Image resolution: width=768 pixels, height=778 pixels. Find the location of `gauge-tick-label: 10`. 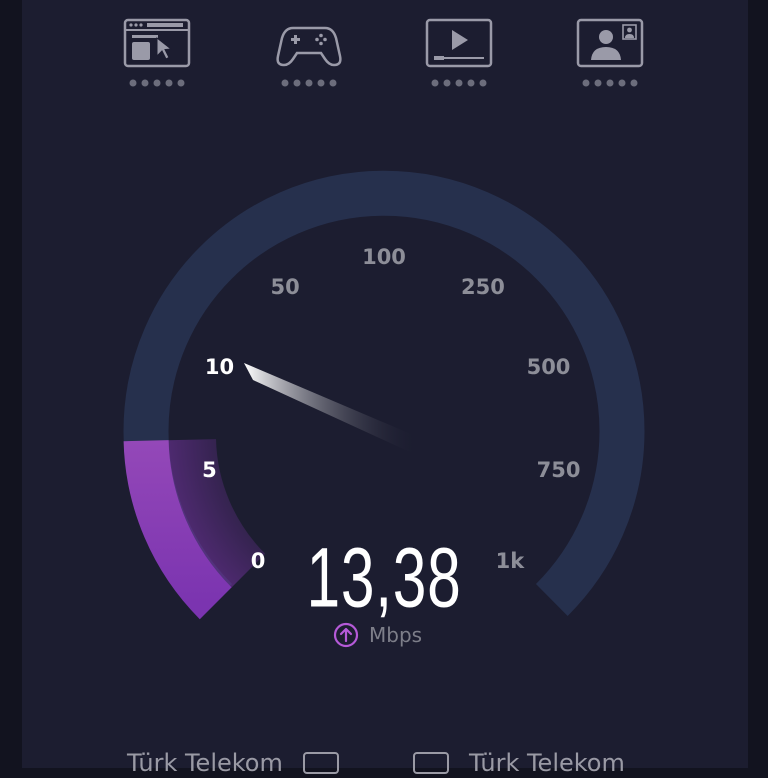

gauge-tick-label: 10 is located at coordinates (219, 366).